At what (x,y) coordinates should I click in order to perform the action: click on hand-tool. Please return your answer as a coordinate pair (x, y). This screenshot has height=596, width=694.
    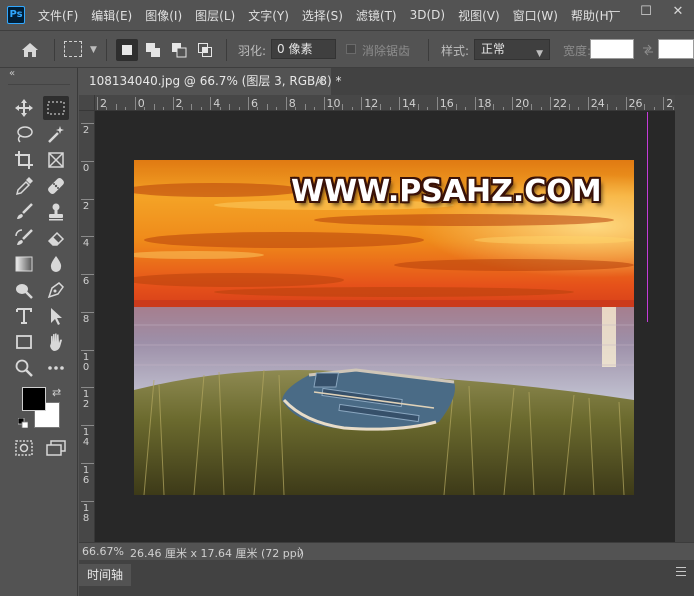
    Looking at the image, I should click on (56, 342).